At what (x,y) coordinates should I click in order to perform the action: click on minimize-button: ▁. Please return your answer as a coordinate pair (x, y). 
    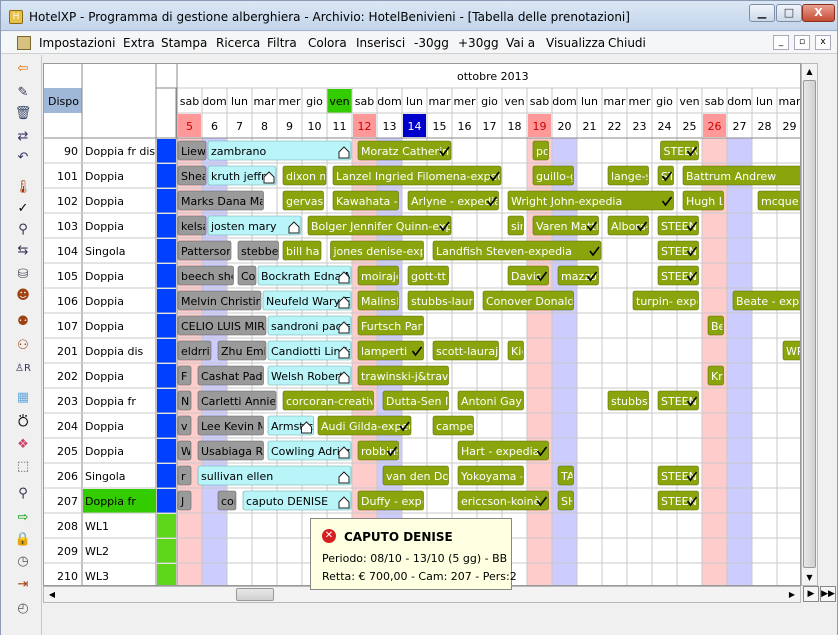
    Looking at the image, I should click on (762, 13).